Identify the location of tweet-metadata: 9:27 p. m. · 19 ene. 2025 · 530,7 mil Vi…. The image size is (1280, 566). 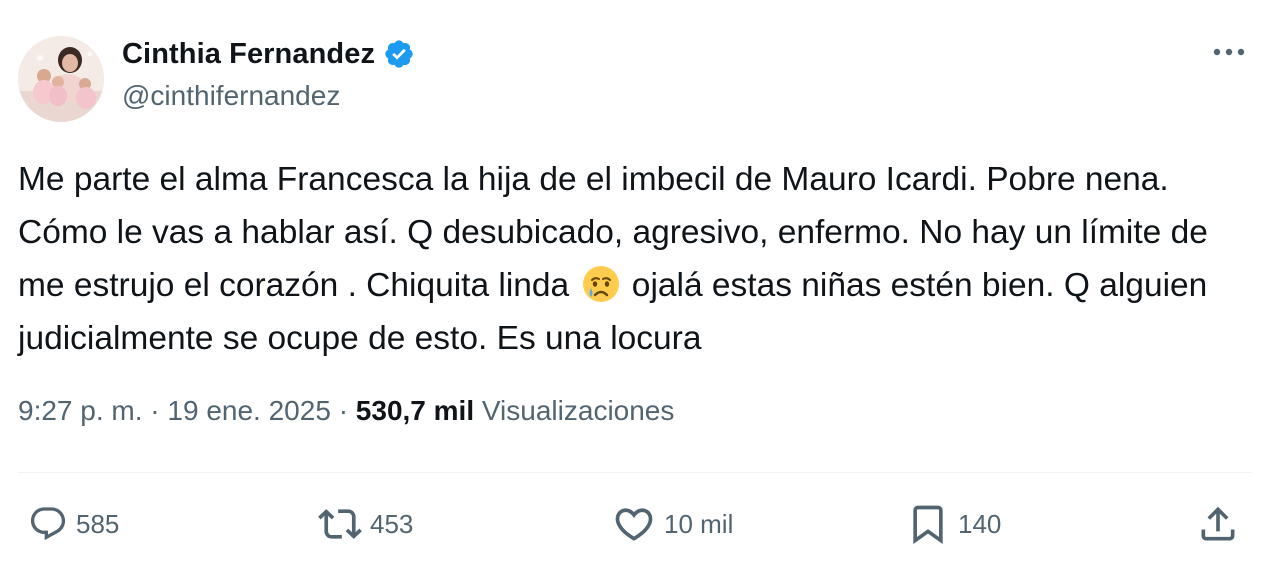
(346, 411).